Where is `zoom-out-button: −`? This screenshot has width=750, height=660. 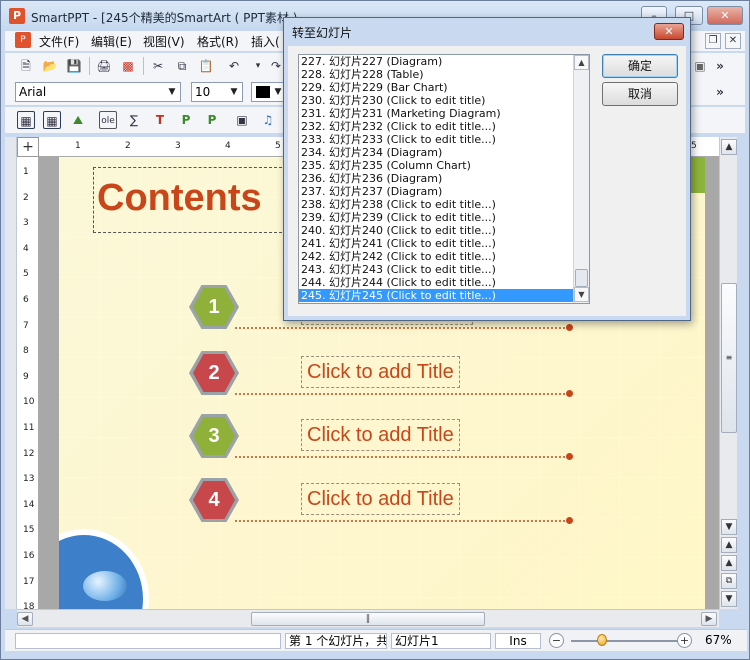
zoom-out-button: − is located at coordinates (556, 640).